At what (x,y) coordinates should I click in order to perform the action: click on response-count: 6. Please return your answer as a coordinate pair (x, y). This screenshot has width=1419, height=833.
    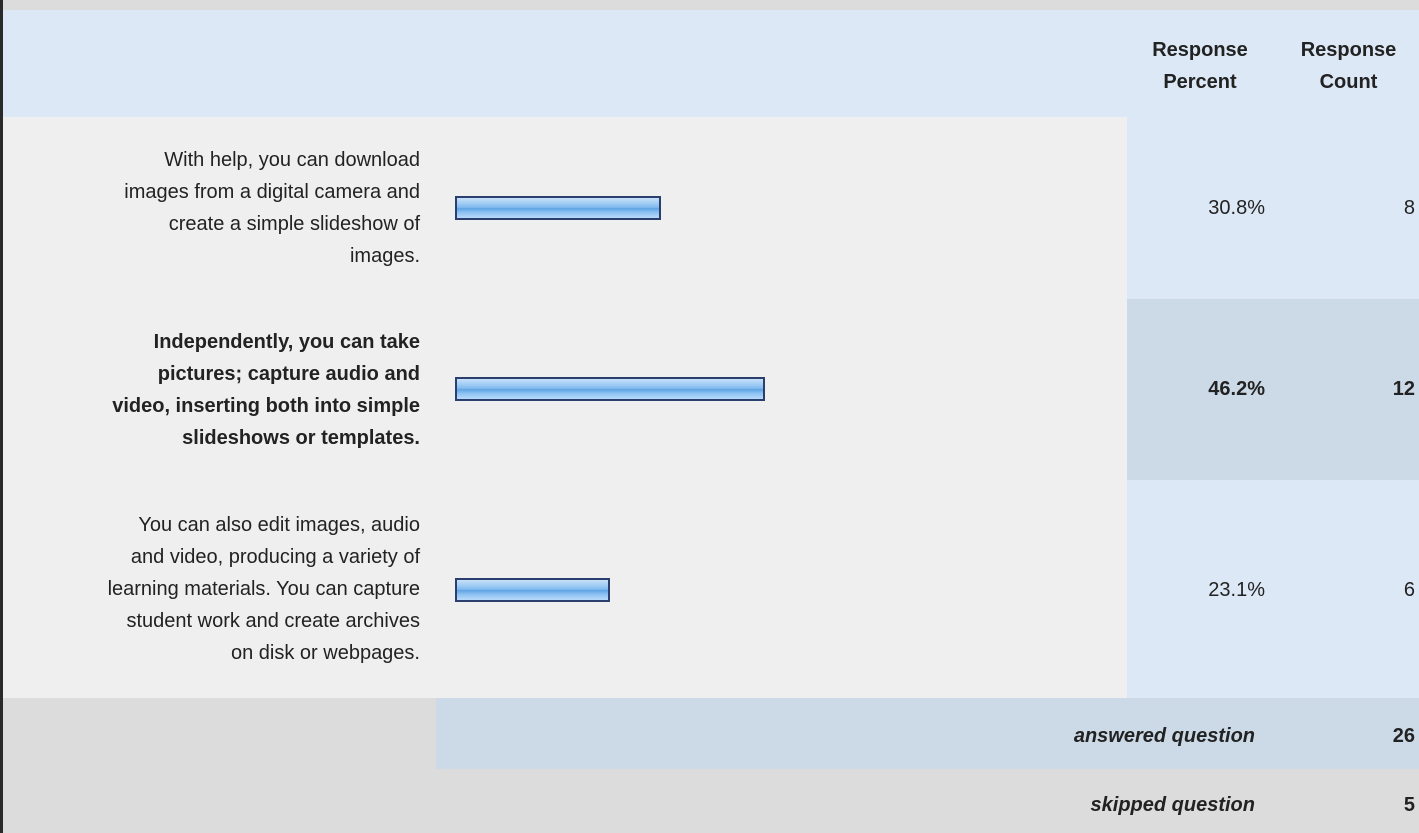
    Looking at the image, I should click on (1409, 590).